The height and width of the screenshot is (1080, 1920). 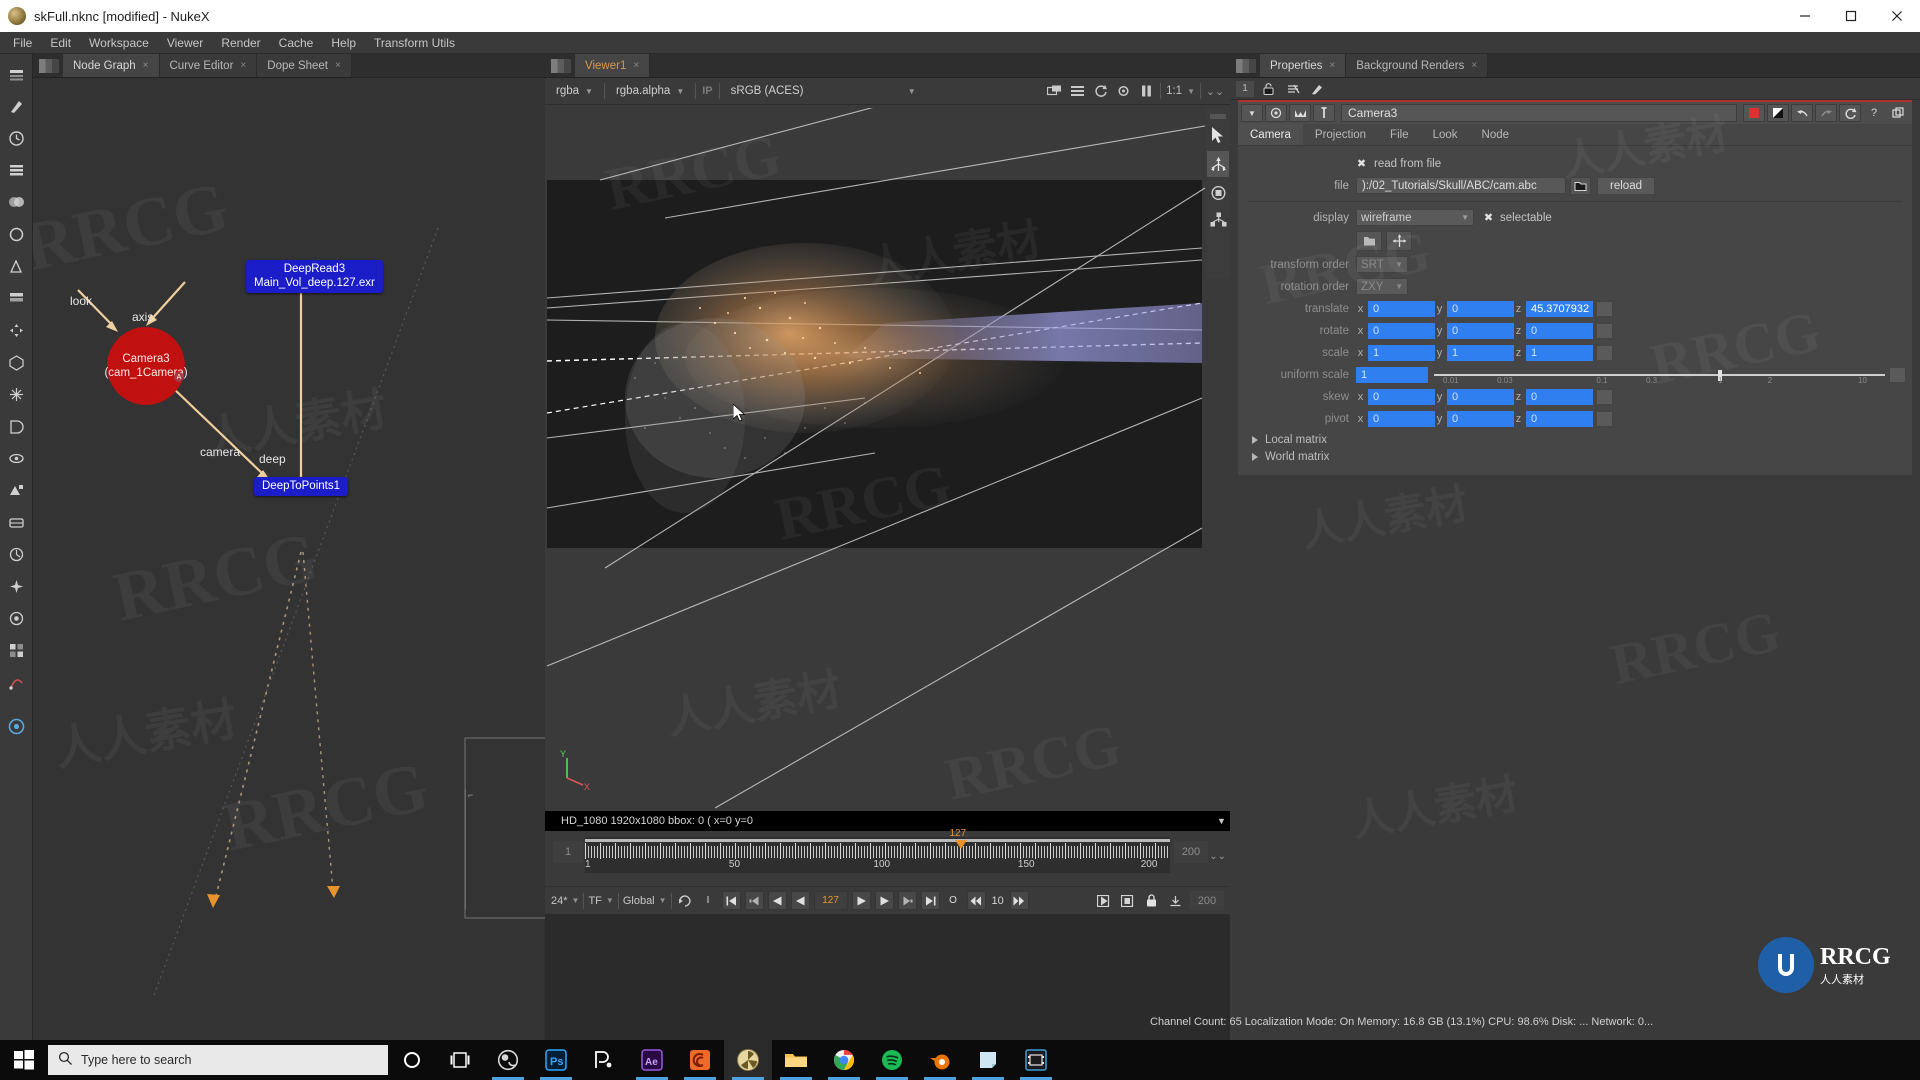 I want to click on properties-panel-count: 1, so click(x=1245, y=88).